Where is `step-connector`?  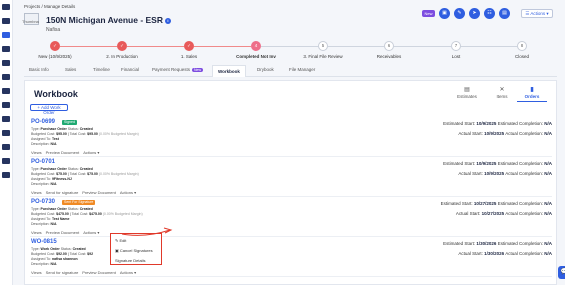 step-connector is located at coordinates (289, 46).